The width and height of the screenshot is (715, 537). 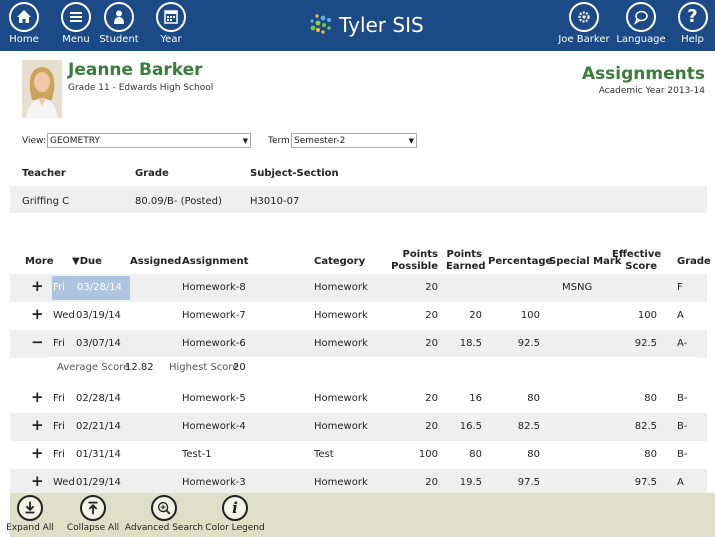 What do you see at coordinates (407, 261) in the screenshot?
I see `col-points-possible: Points Possible` at bounding box center [407, 261].